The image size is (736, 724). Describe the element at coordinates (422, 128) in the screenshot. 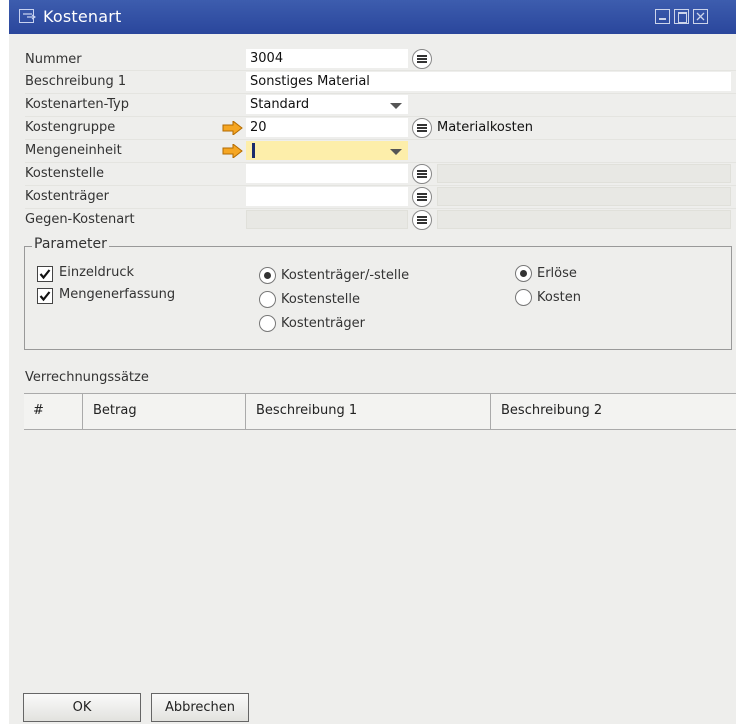

I see `kostengruppe-list-icon` at that location.